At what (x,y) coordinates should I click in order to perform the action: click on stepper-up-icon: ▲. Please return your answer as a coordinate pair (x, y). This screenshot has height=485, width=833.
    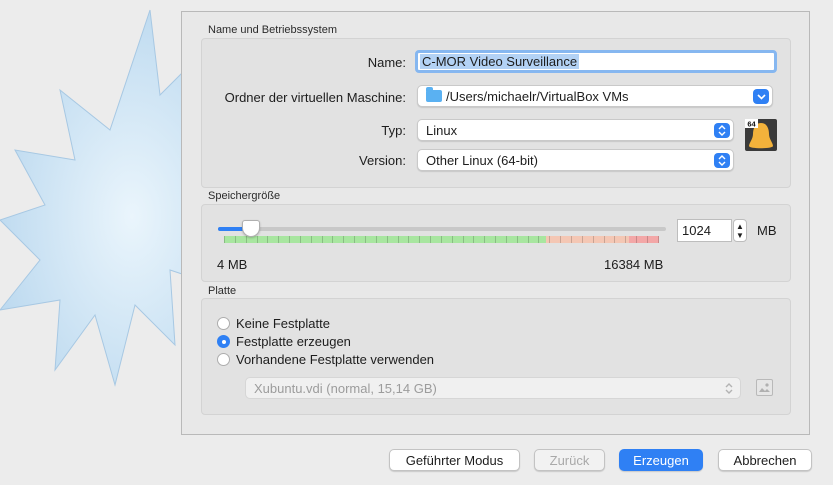
    Looking at the image, I should click on (740, 226).